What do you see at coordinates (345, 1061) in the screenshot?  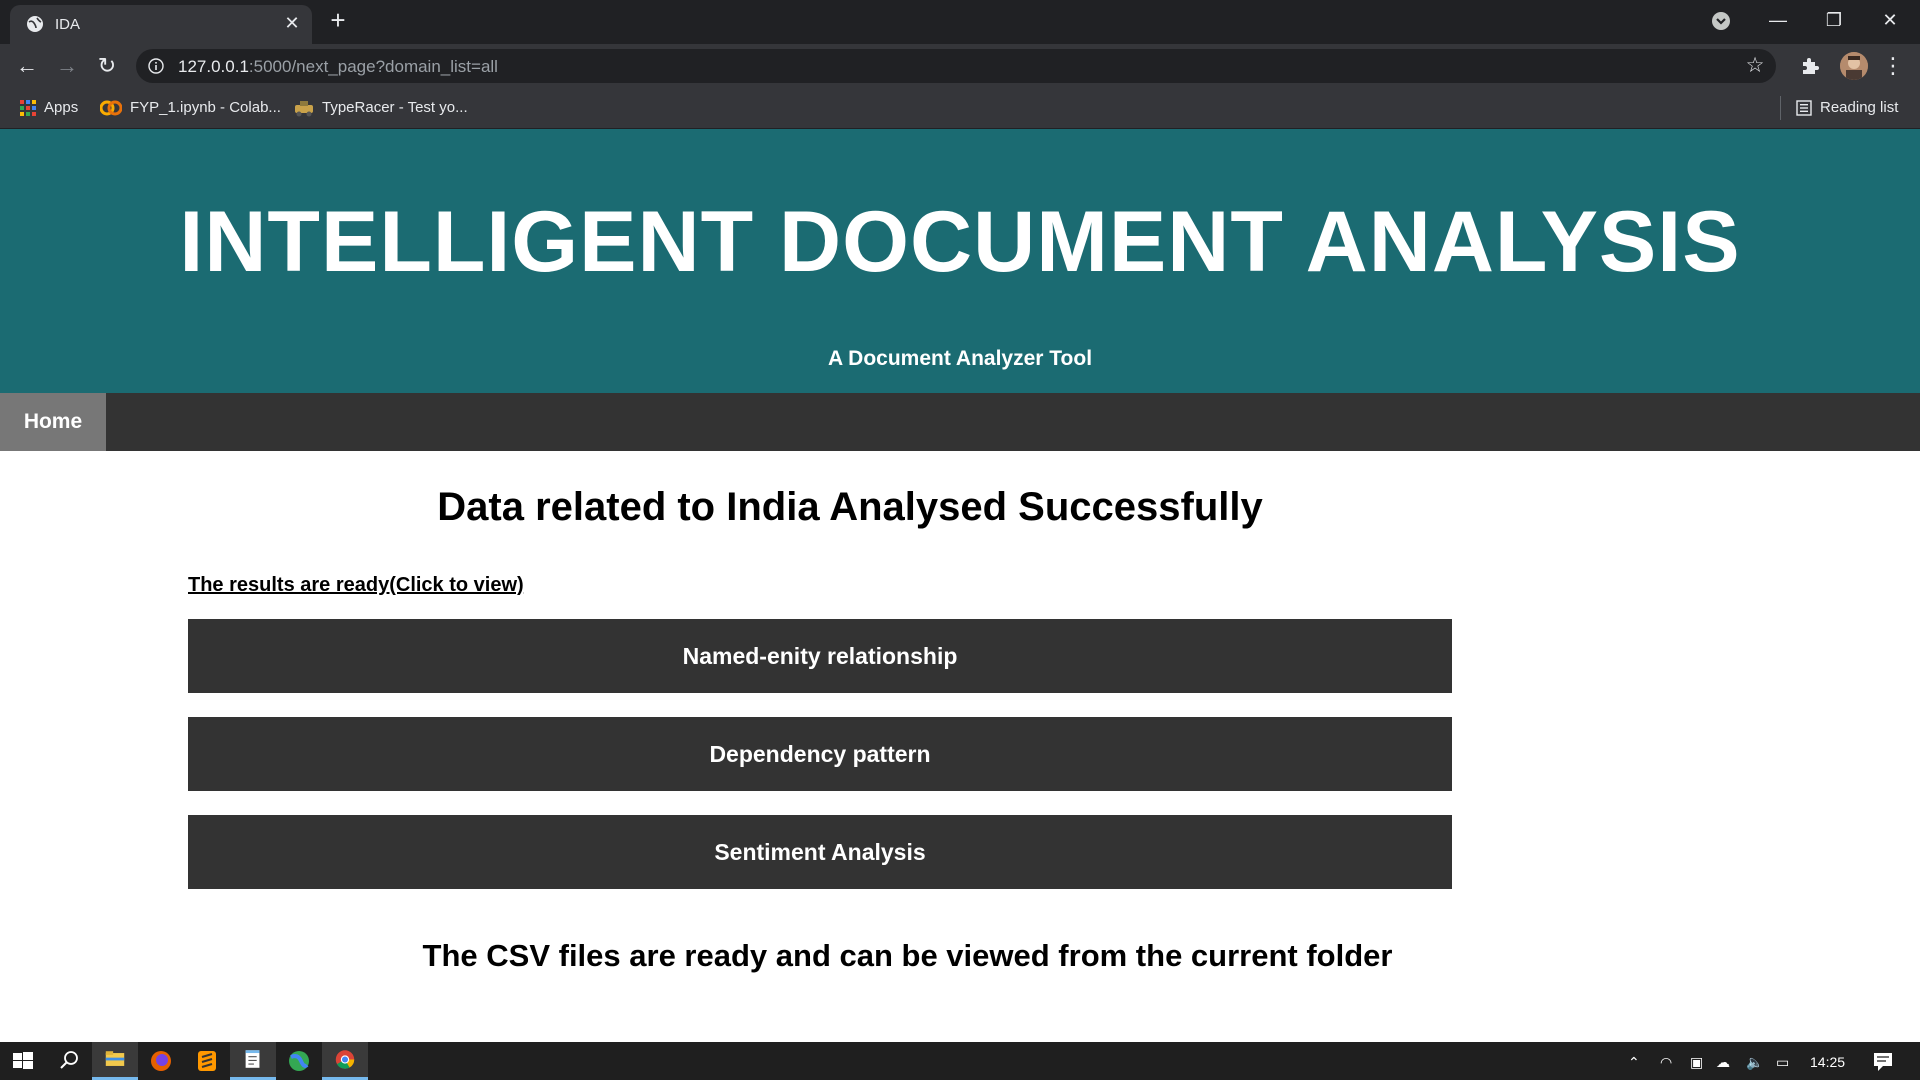 I see `chrome-icon` at bounding box center [345, 1061].